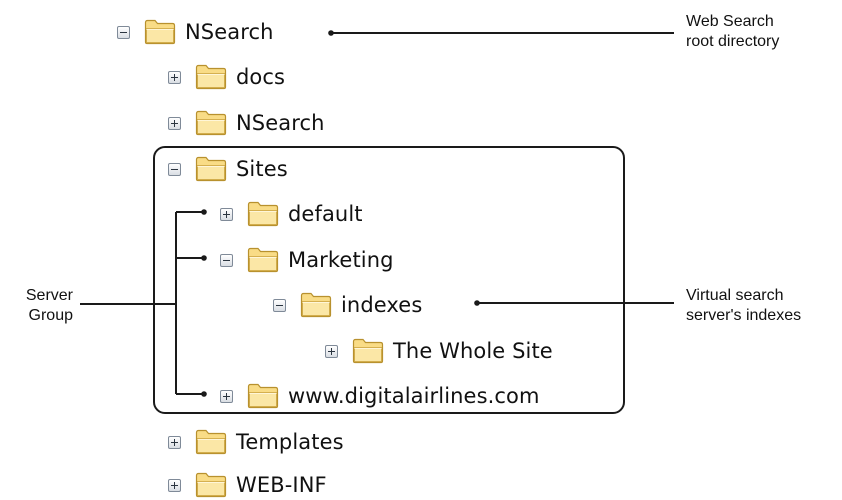 The image size is (842, 500). I want to click on digitalairlines-dot, so click(204, 394).